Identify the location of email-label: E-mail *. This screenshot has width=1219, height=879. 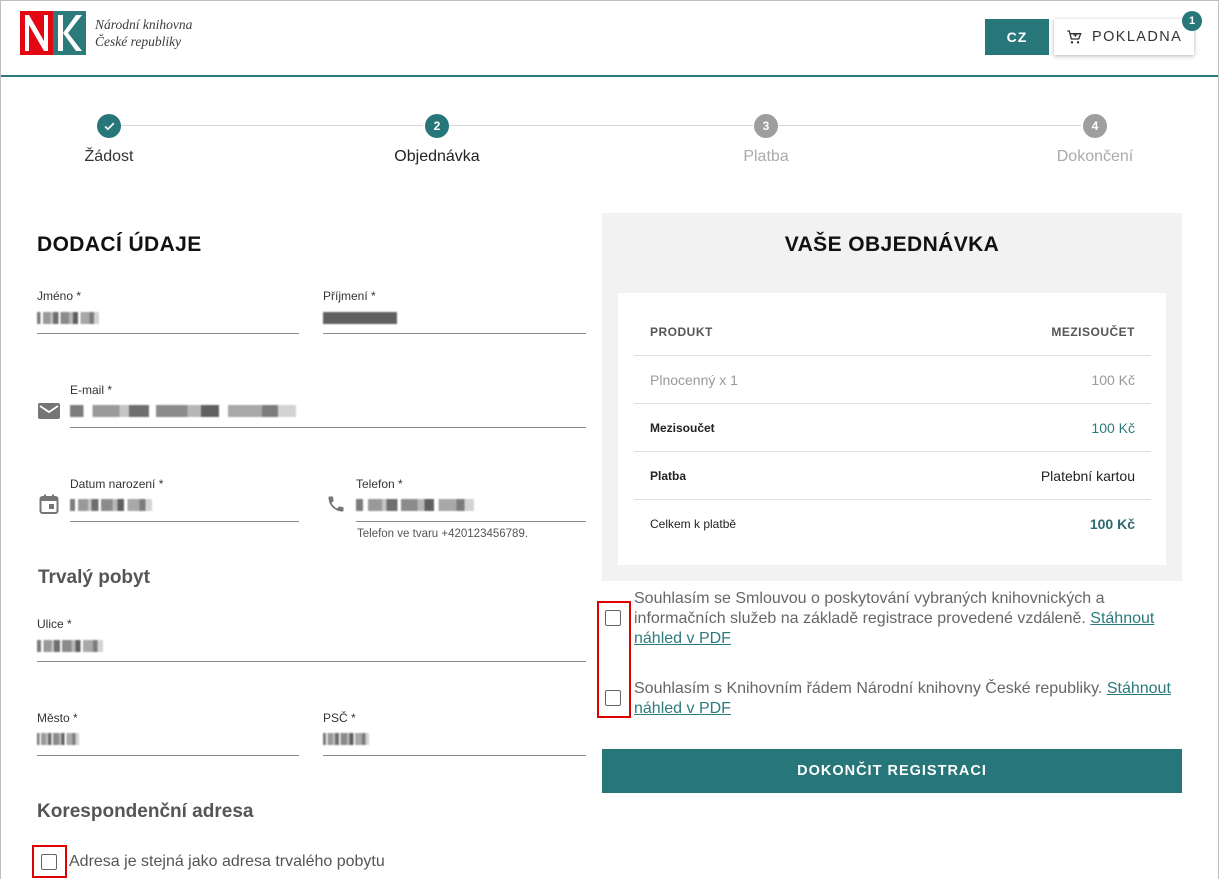
(91, 390).